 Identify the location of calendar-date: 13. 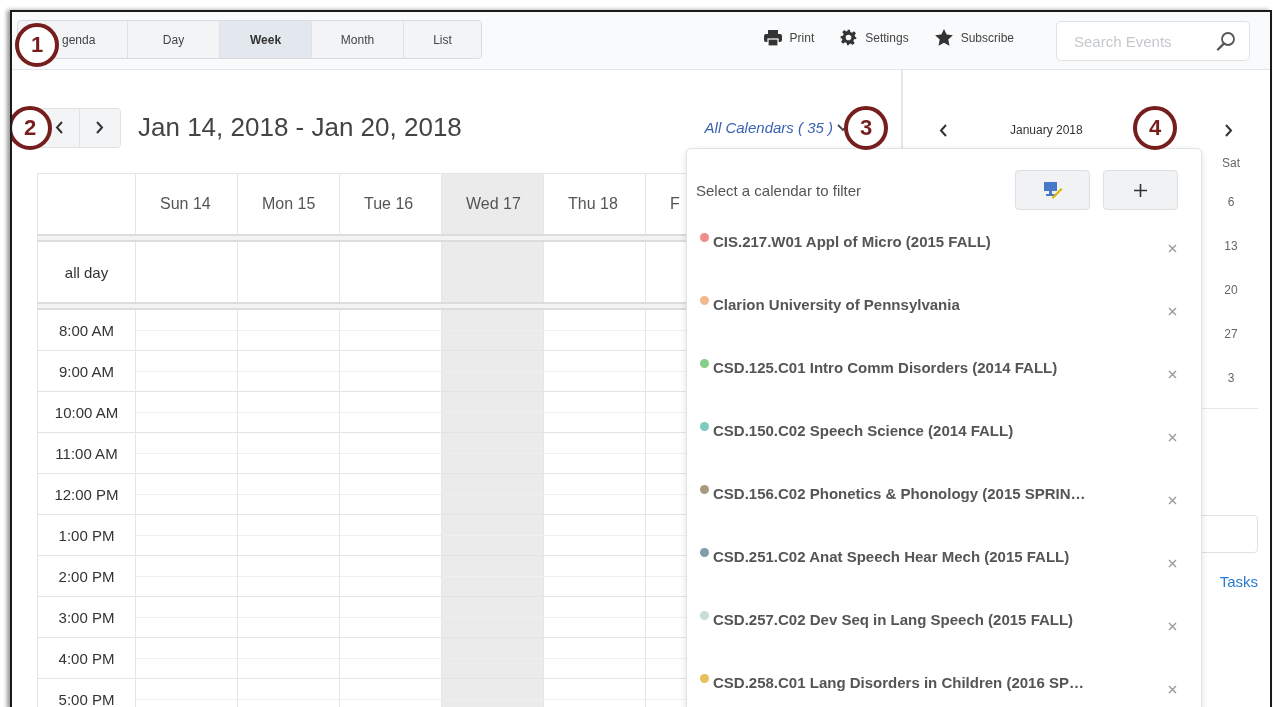
(1231, 246).